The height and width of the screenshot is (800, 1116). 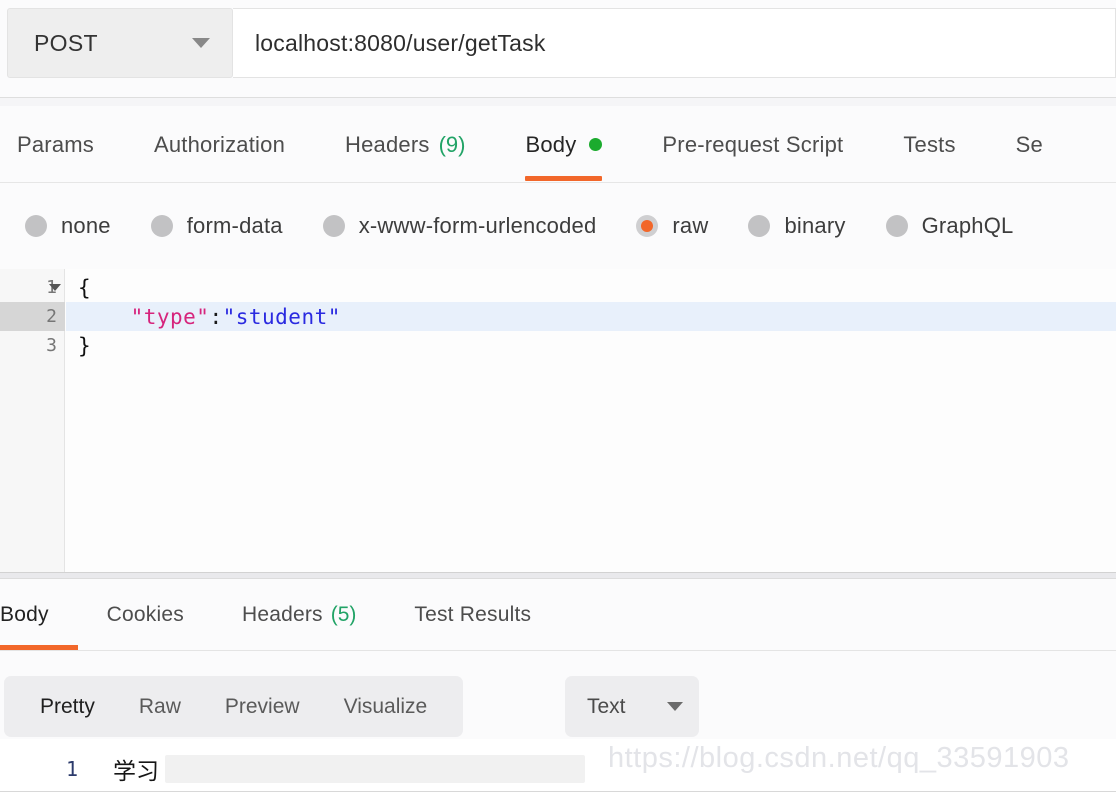 I want to click on body-type-label: form-data, so click(x=234, y=225).